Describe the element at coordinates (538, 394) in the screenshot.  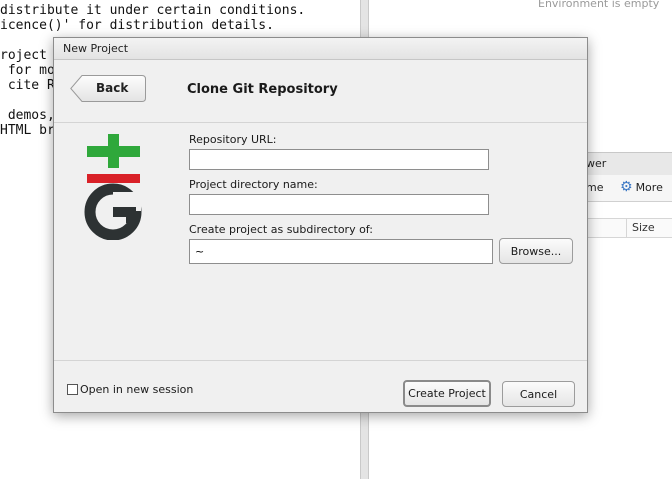
I see `cancel-button: Cancel` at that location.